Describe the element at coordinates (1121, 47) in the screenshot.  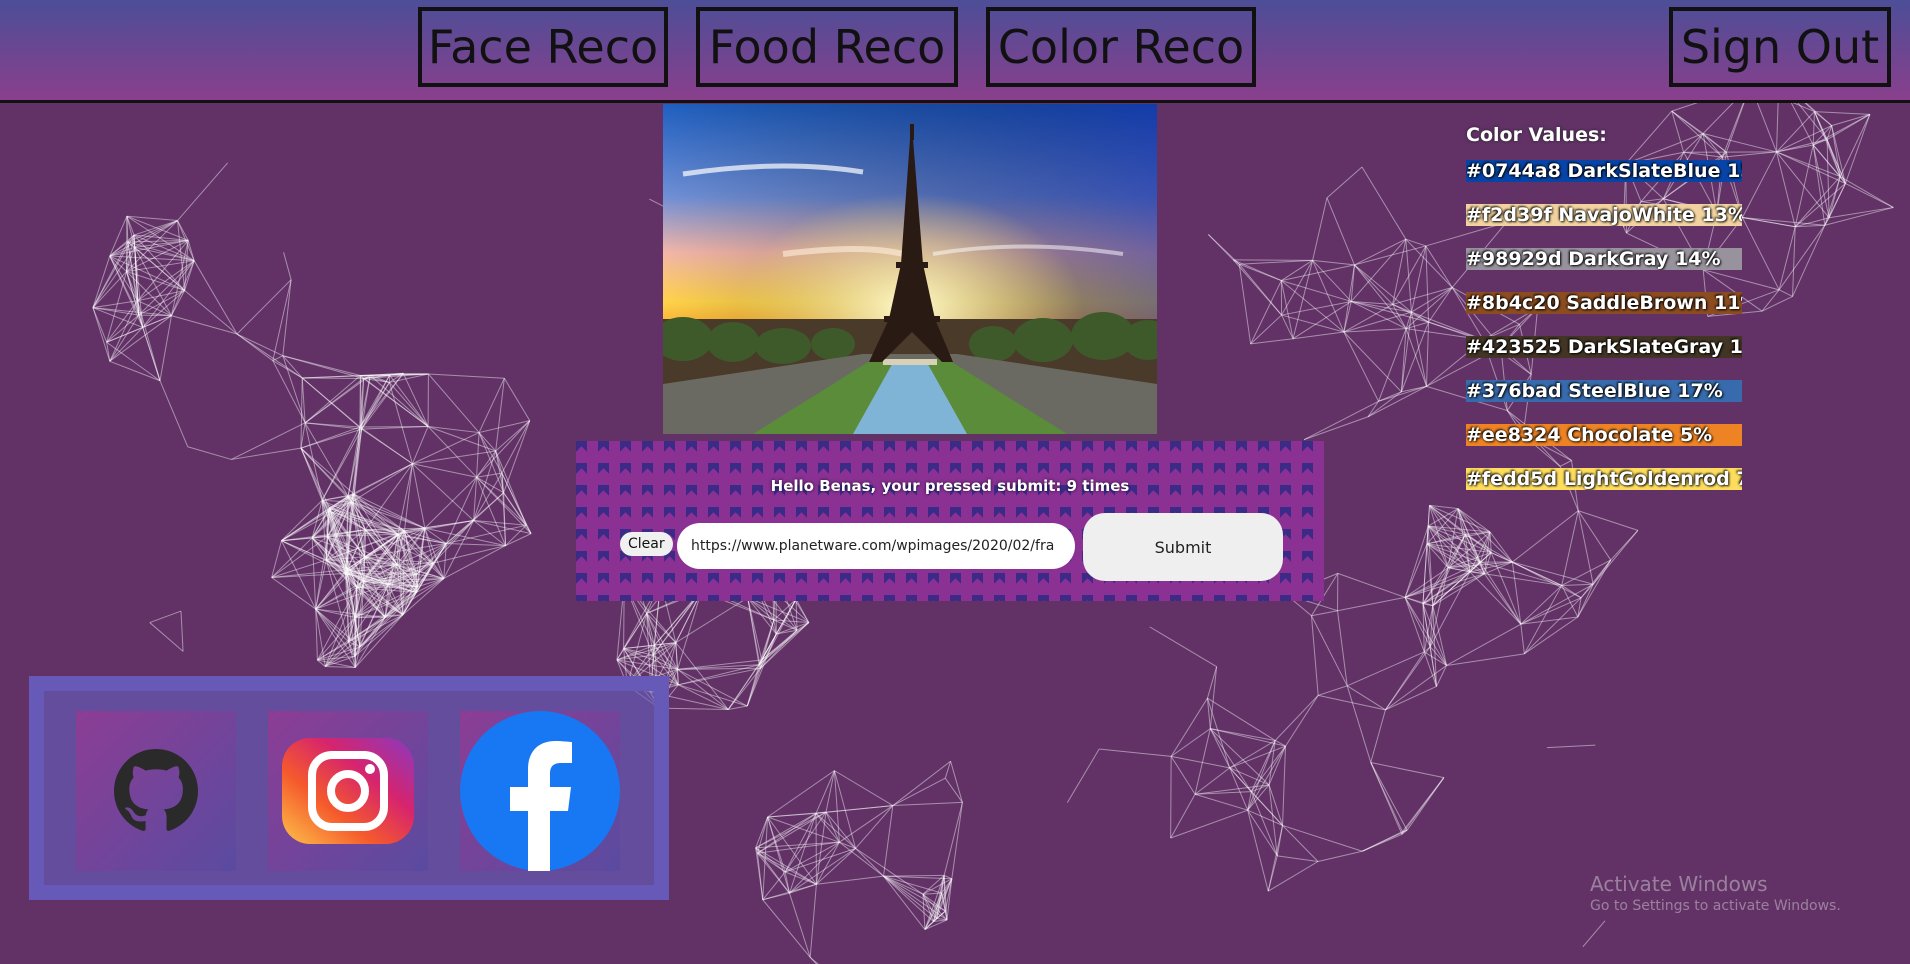
I see `color-reco-button: Color Reco` at that location.